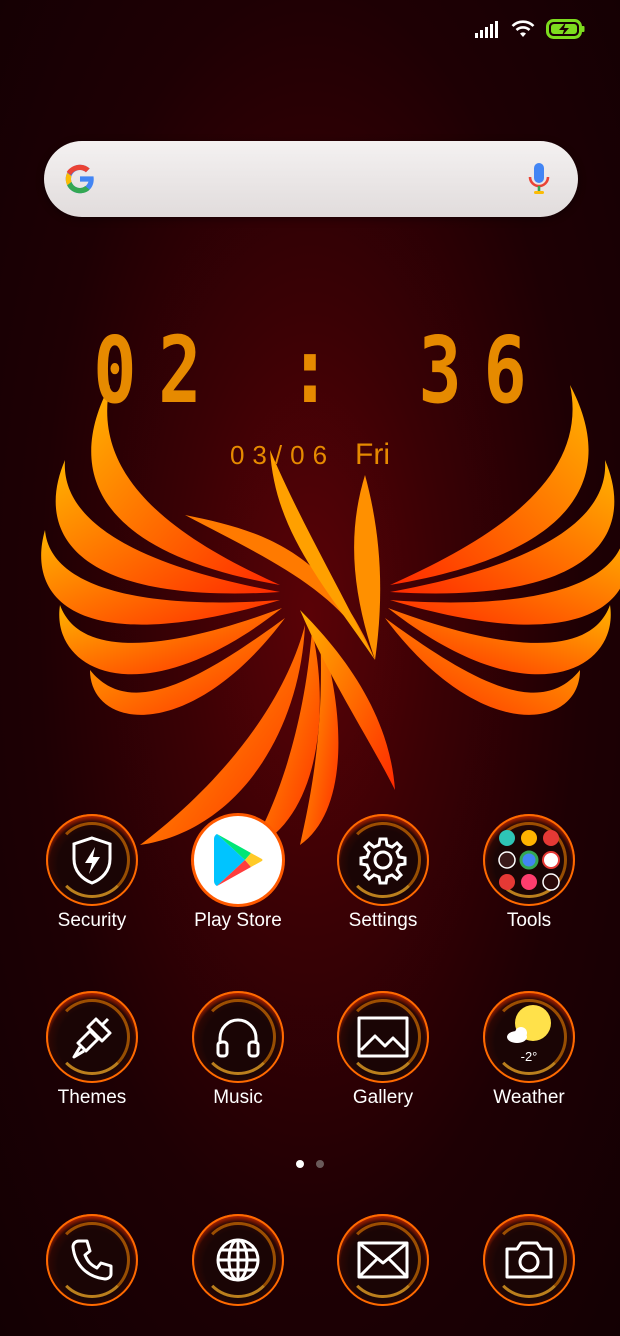 The height and width of the screenshot is (1336, 620). I want to click on play-store-icon, so click(238, 860).